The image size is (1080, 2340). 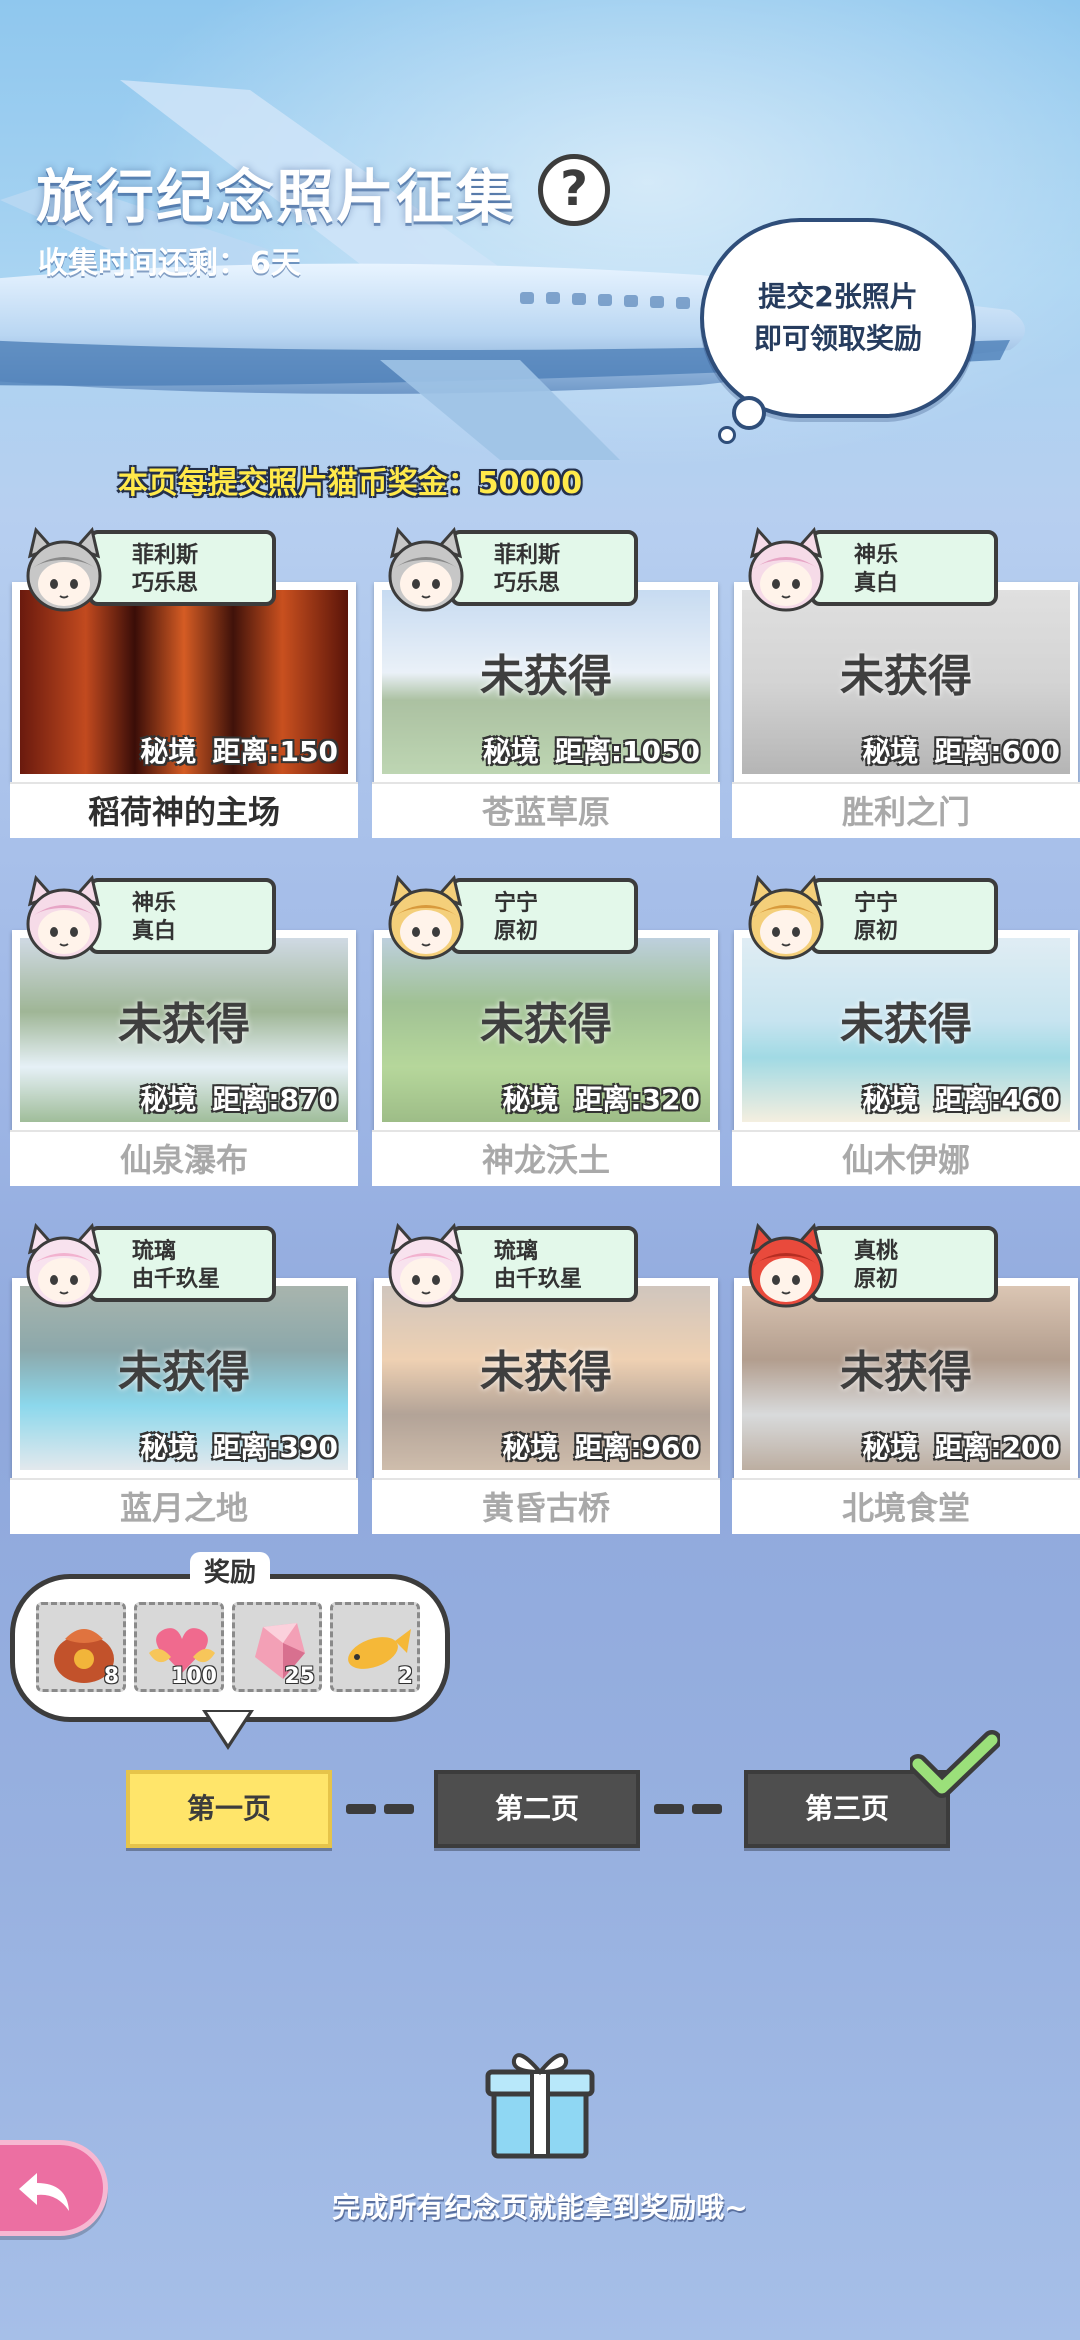 I want to click on distance-label: 秘境 距离:200, so click(x=961, y=1446).